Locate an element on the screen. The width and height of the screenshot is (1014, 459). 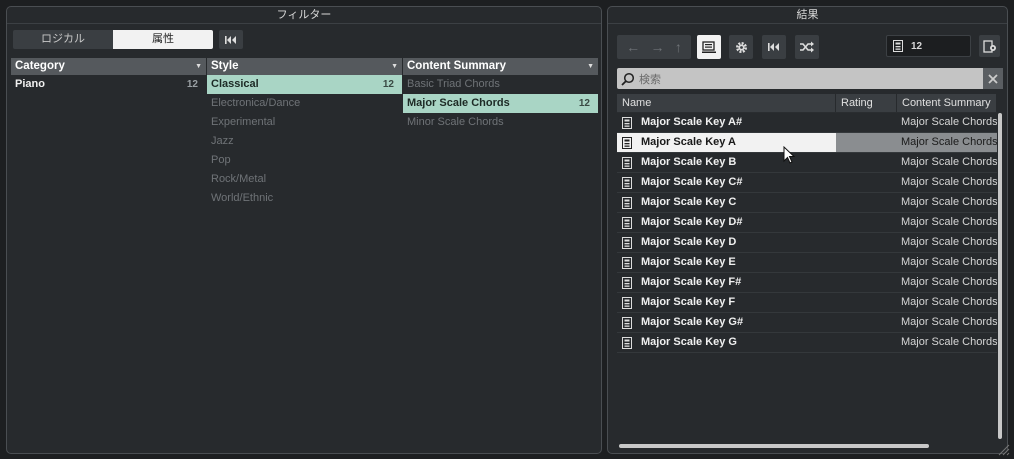
vertical-scrollbar is located at coordinates (1000, 276).